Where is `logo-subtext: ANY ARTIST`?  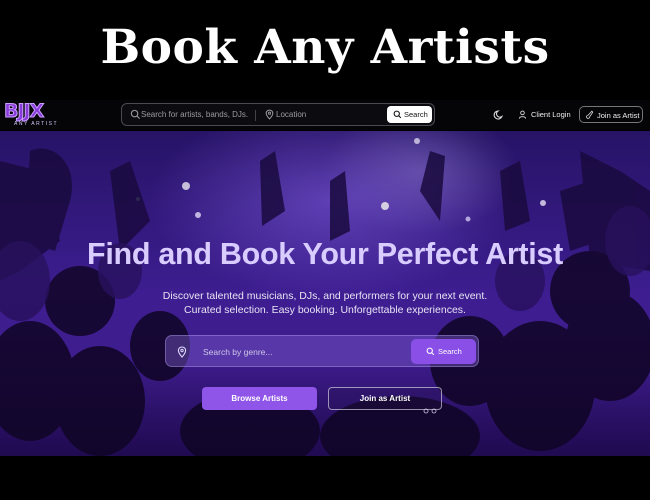
logo-subtext: ANY ARTIST is located at coordinates (36, 124).